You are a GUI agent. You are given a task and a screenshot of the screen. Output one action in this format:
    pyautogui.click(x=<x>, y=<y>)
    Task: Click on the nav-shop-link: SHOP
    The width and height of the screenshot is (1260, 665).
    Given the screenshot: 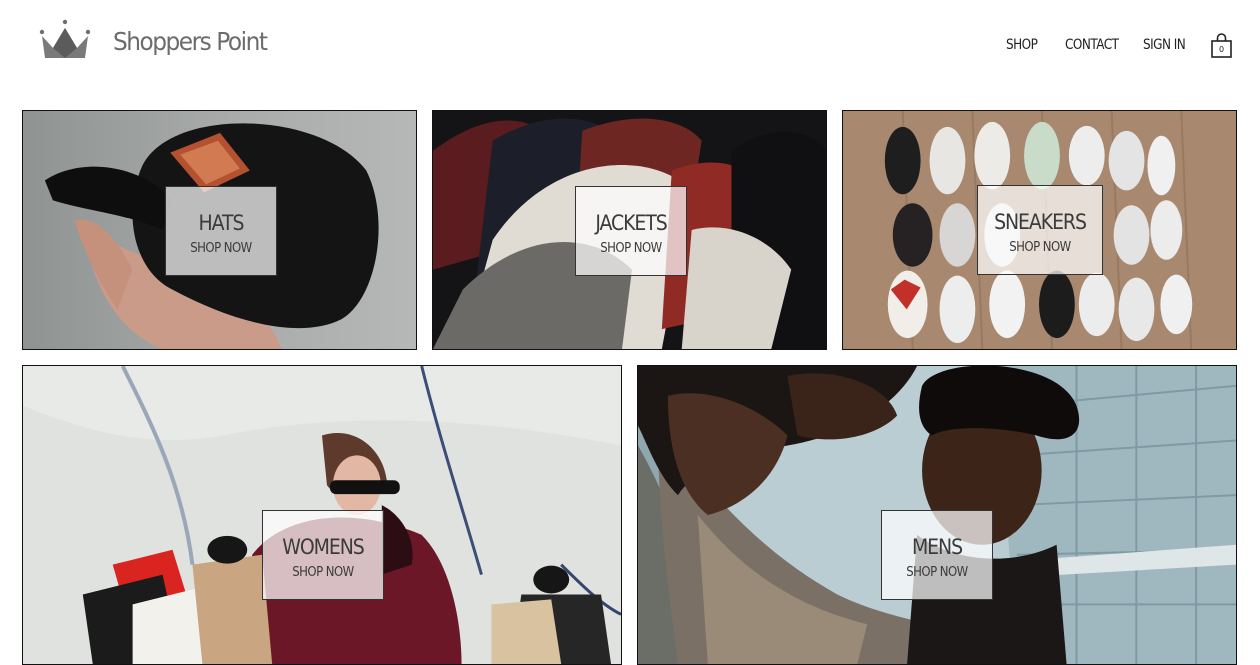 What is the action you would take?
    pyautogui.click(x=1022, y=45)
    